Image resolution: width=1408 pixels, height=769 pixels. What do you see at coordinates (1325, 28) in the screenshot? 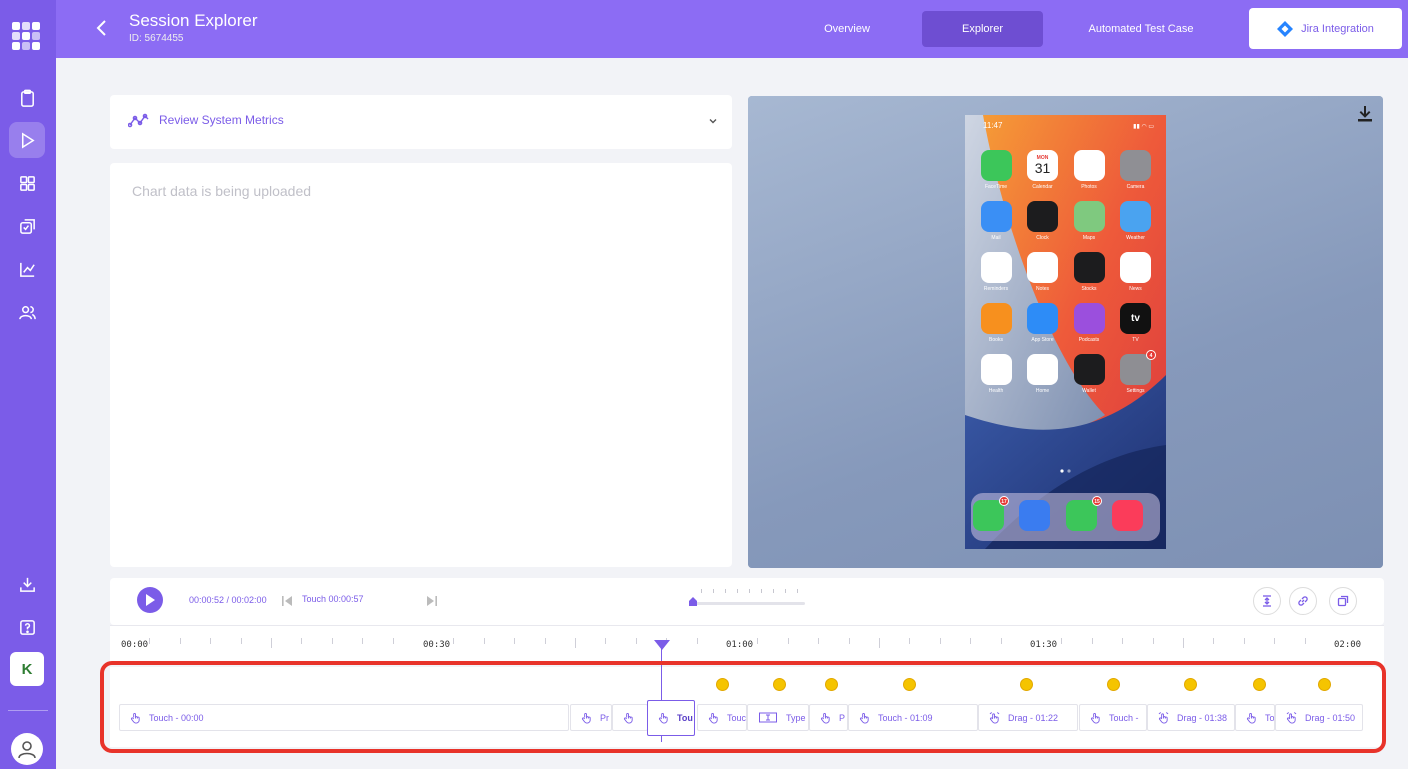
I see `jira-integration-button: Jira Integration` at bounding box center [1325, 28].